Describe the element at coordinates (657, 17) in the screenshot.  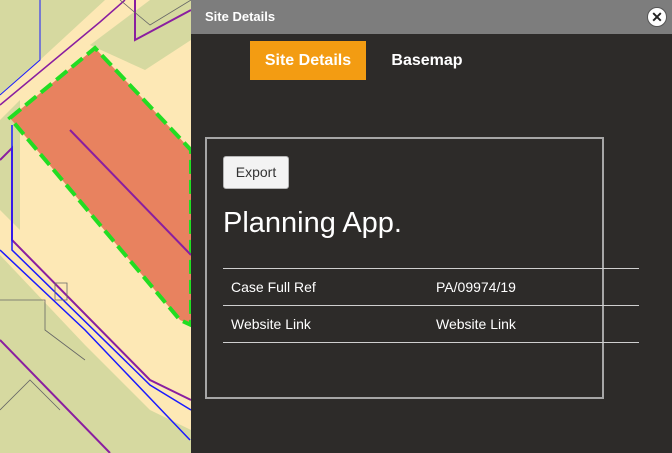
I see `close-icon: ✕` at that location.